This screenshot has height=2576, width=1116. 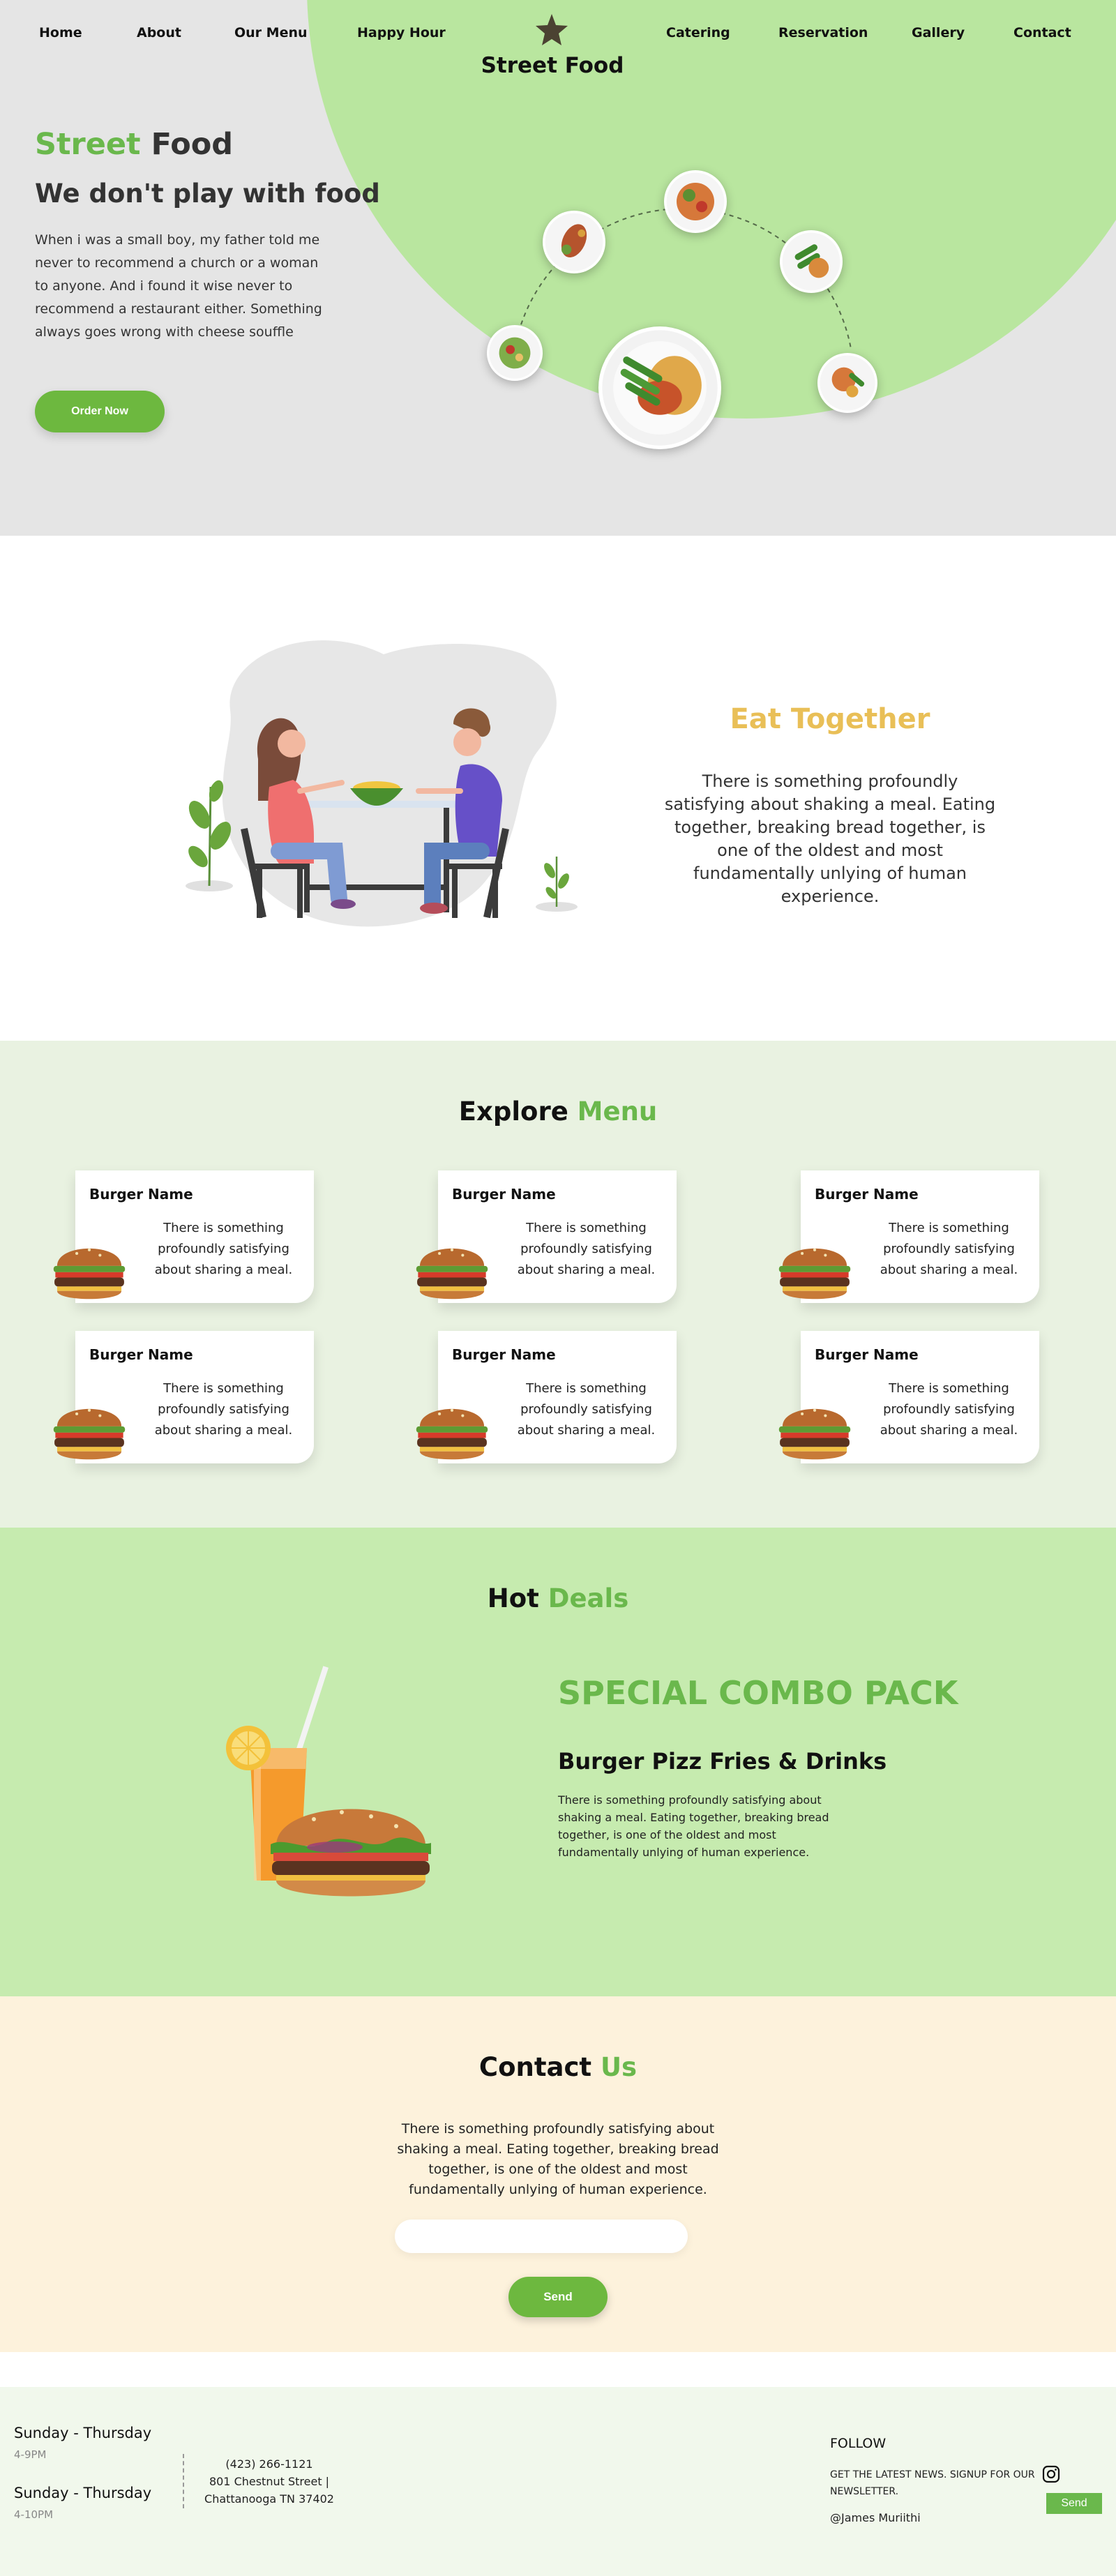 What do you see at coordinates (552, 65) in the screenshot?
I see `site-logo: Street Food` at bounding box center [552, 65].